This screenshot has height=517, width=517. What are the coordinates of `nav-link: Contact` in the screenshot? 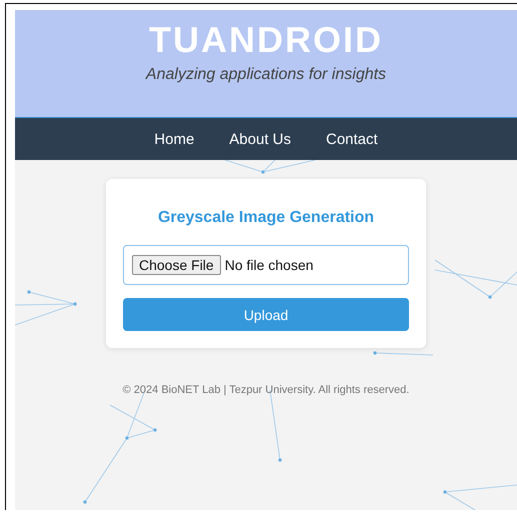 It's located at (352, 139).